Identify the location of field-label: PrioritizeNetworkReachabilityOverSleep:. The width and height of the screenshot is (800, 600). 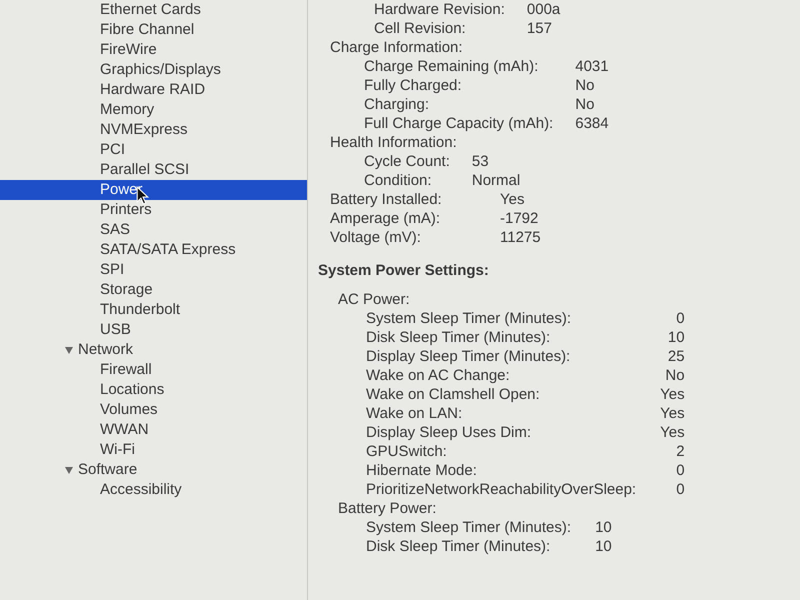
(501, 489).